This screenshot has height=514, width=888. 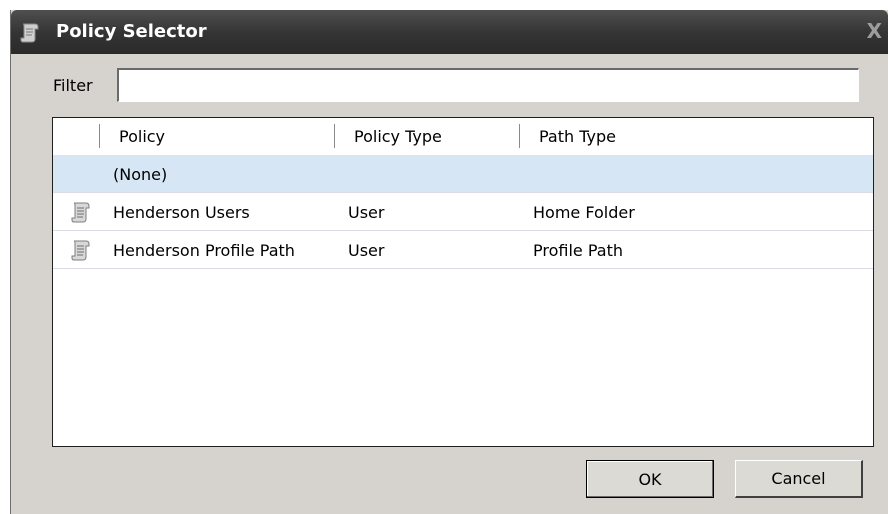 I want to click on cell-policy: (None), so click(x=140, y=174).